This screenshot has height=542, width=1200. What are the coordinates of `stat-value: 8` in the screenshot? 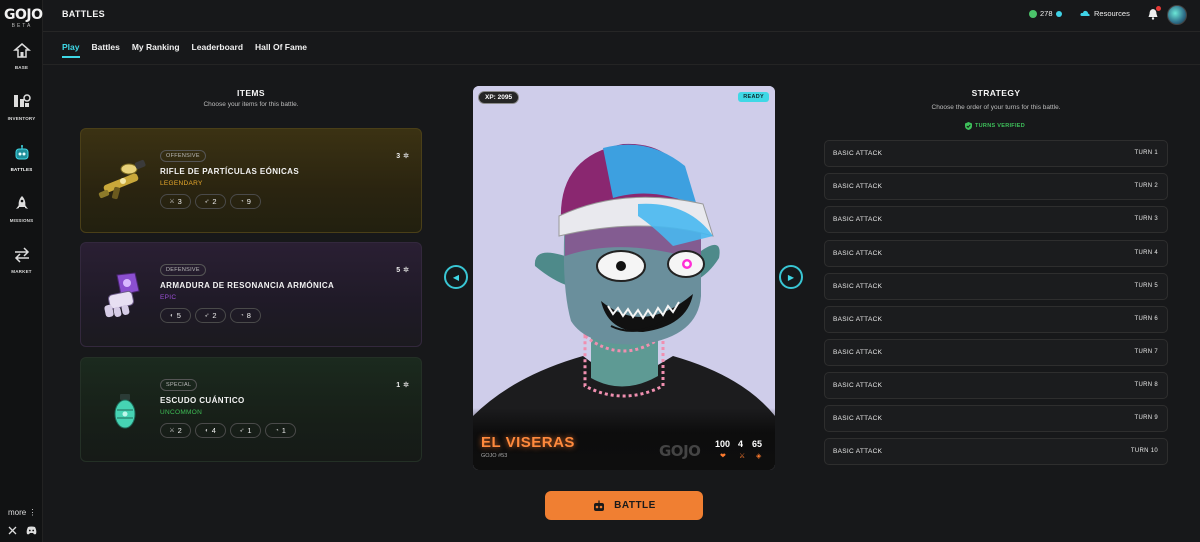 It's located at (248, 315).